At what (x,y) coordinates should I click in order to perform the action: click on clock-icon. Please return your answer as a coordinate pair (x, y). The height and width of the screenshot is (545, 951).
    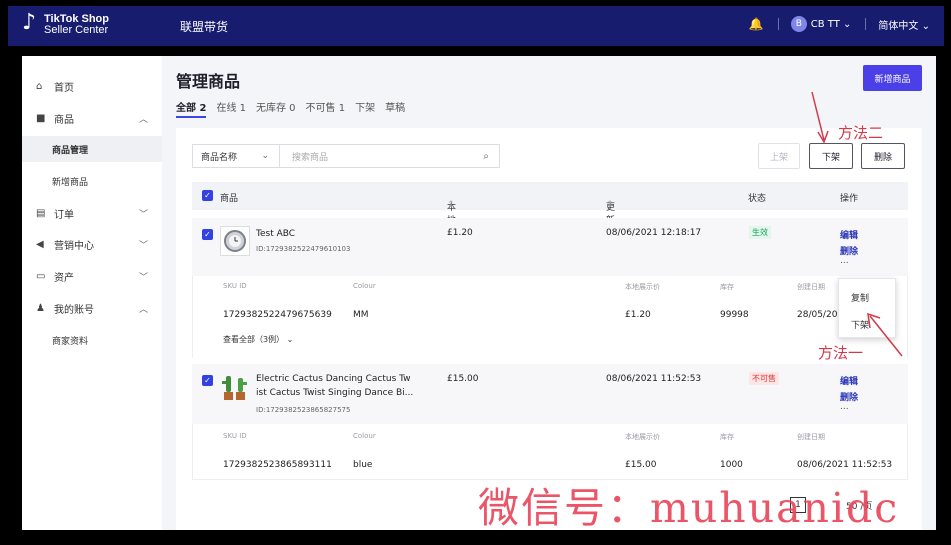
    Looking at the image, I should click on (235, 241).